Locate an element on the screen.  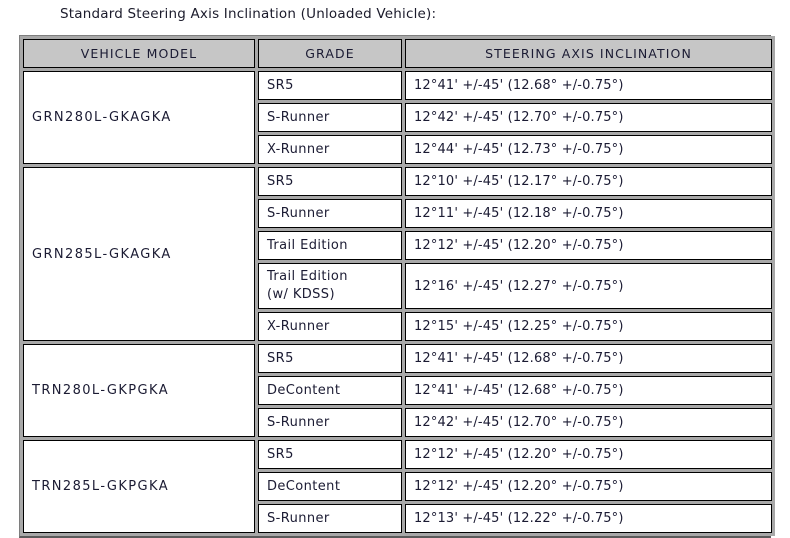
cell-grade: Trail Edition (w/ KDSS) is located at coordinates (330, 286).